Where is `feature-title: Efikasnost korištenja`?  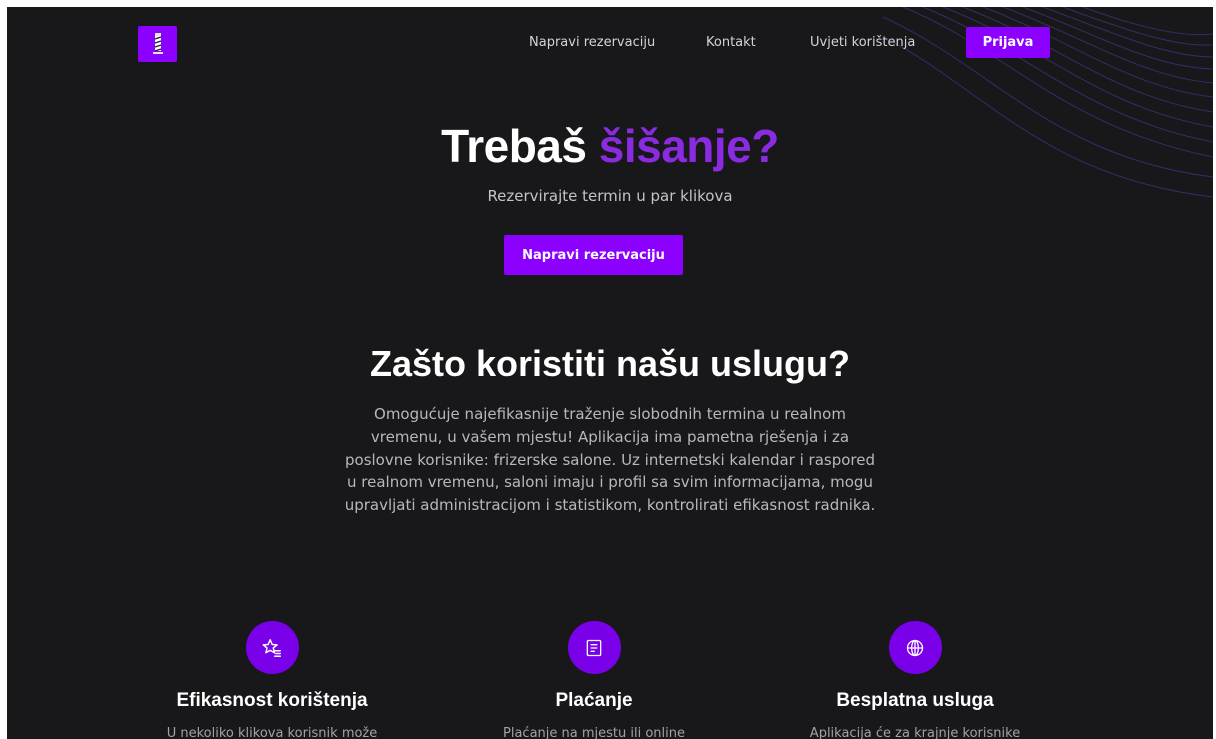 feature-title: Efikasnost korištenja is located at coordinates (272, 700).